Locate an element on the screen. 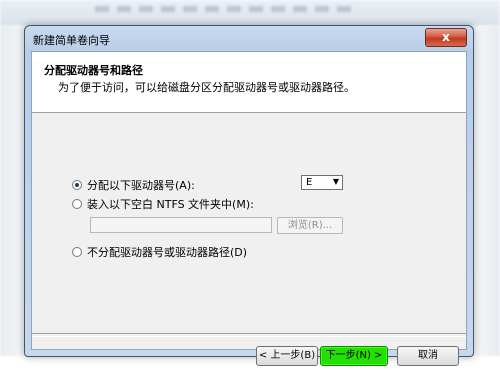 The image size is (500, 380). drive-letter-value: E is located at coordinates (309, 182).